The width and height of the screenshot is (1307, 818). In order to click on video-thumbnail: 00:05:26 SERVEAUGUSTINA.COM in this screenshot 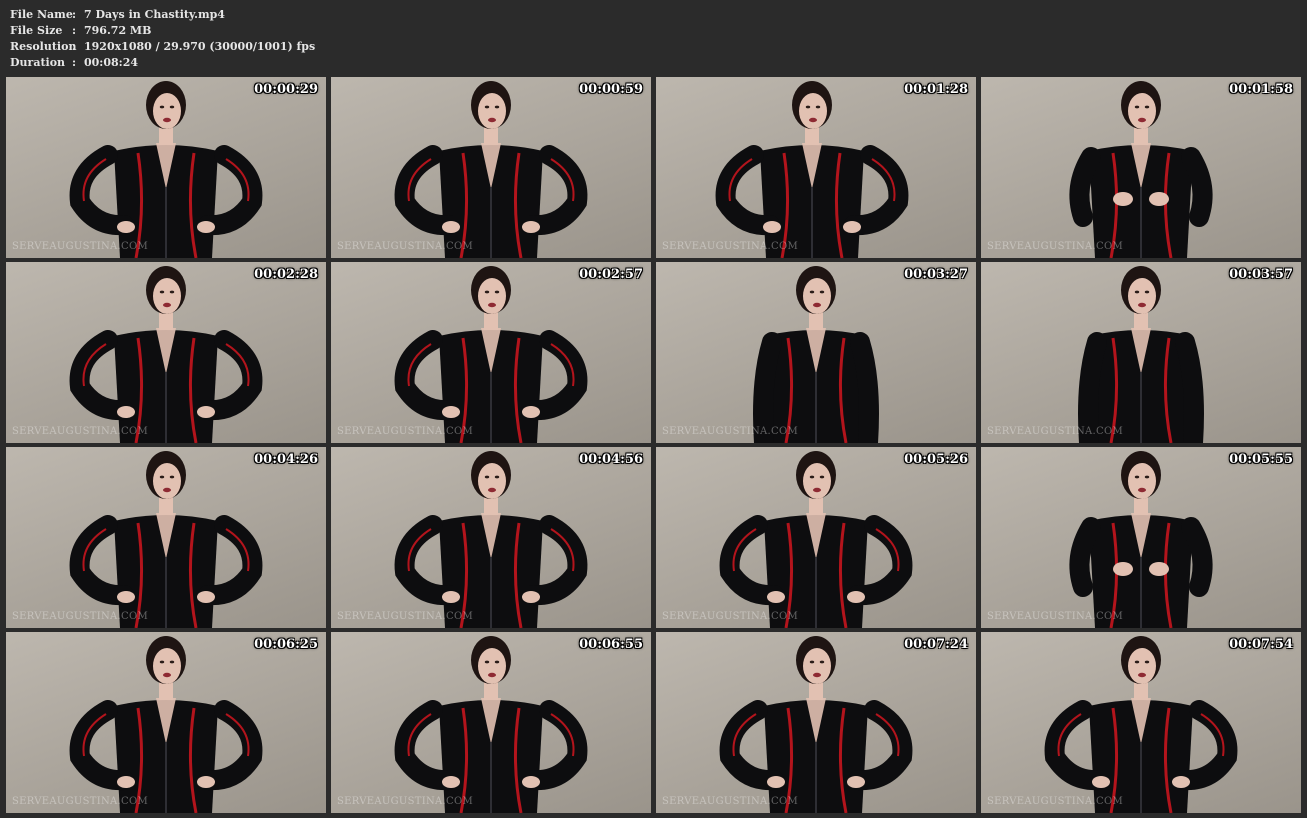, I will do `click(816, 537)`.